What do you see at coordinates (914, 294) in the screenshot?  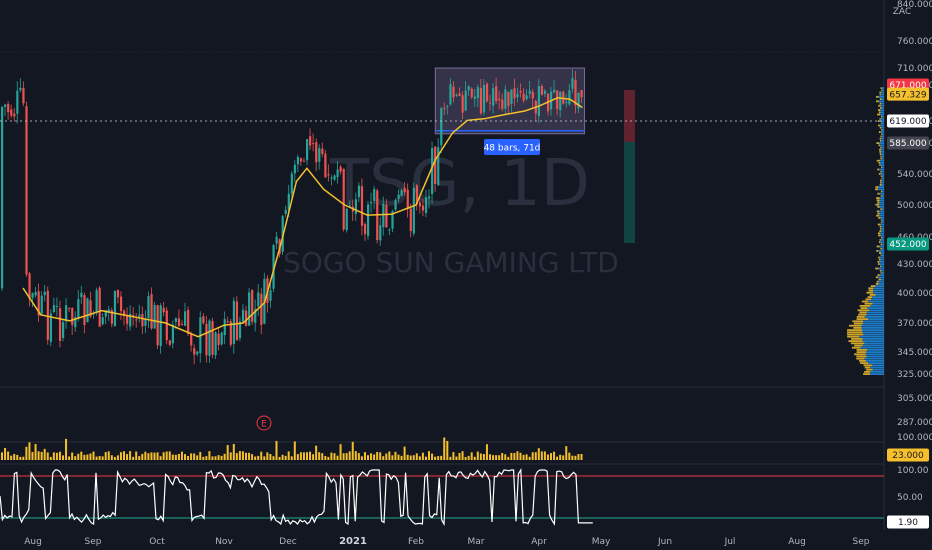 I see `price-tick-label: 400.000` at bounding box center [914, 294].